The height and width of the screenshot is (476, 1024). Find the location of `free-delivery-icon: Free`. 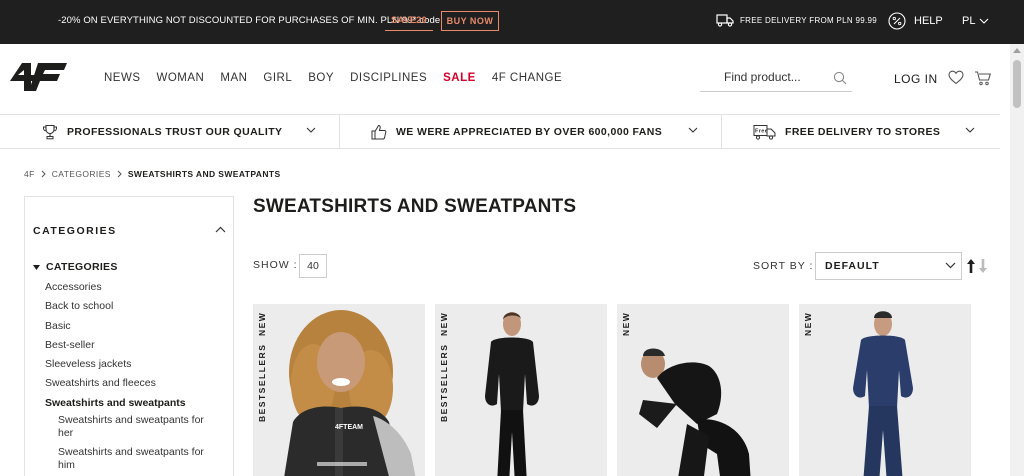

free-delivery-icon: Free is located at coordinates (764, 132).